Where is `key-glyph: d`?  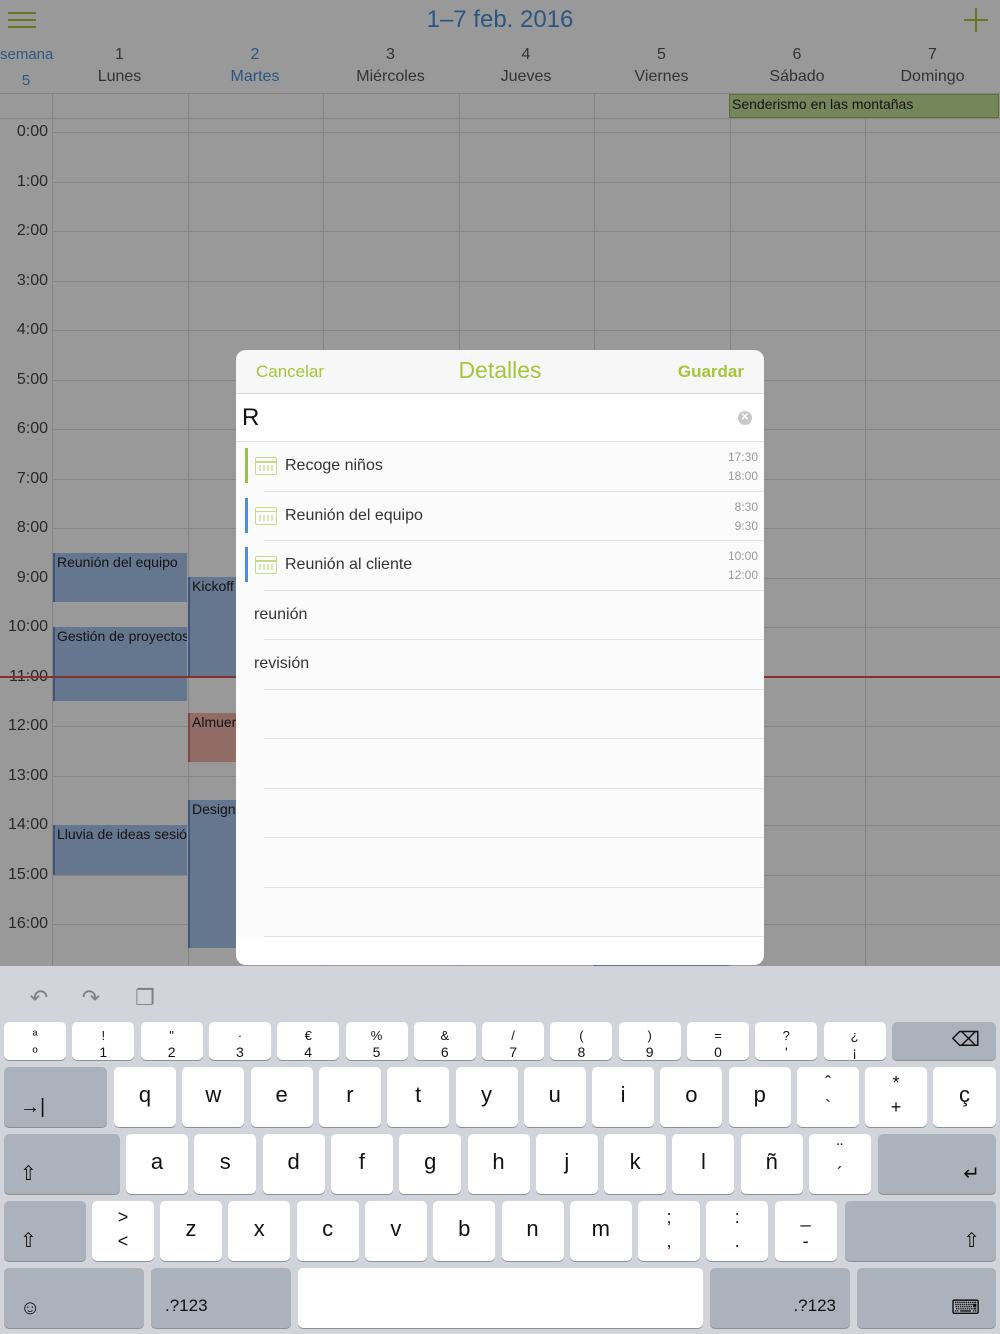 key-glyph: d is located at coordinates (293, 1161).